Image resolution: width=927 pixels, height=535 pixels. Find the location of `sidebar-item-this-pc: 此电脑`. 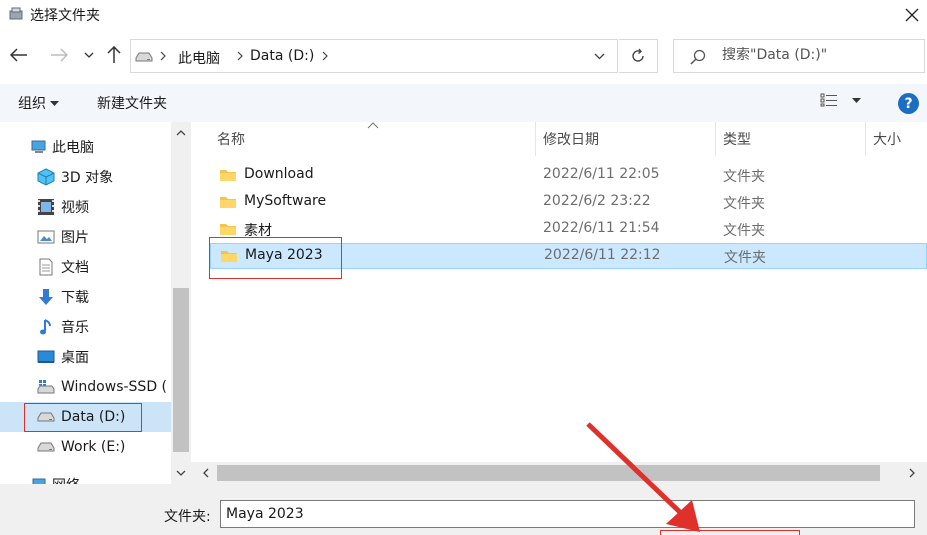

sidebar-item-this-pc: 此电脑 is located at coordinates (85, 147).